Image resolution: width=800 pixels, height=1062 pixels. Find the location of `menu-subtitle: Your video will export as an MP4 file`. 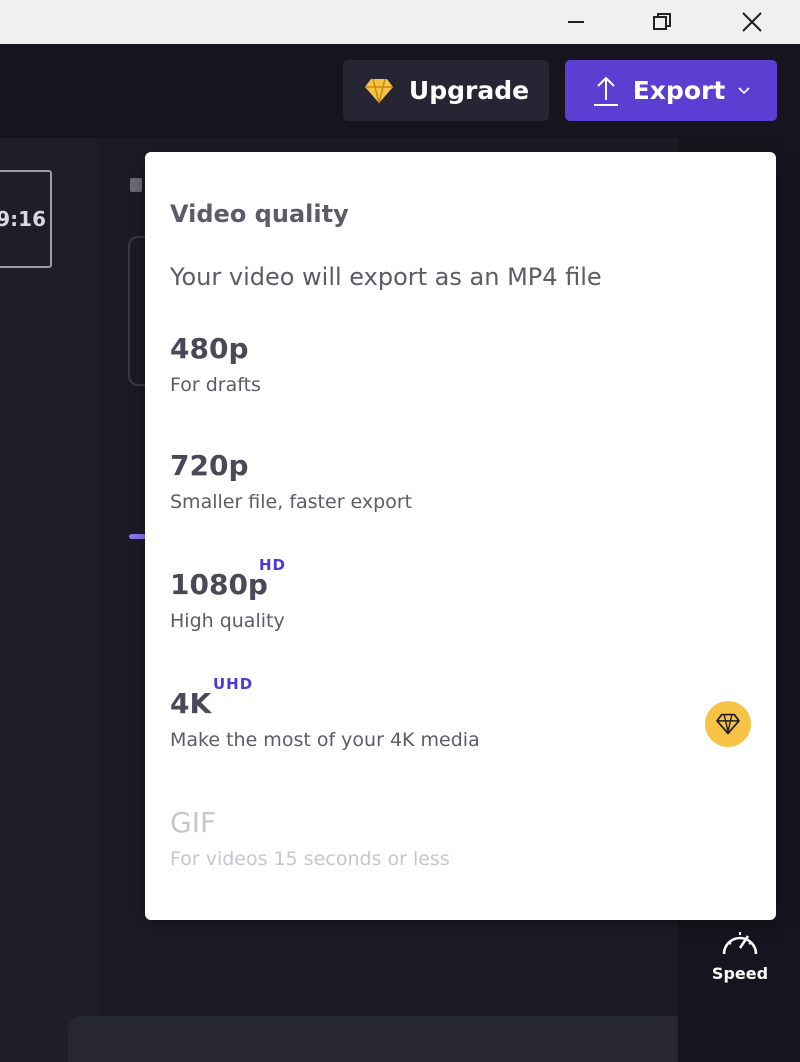

menu-subtitle: Your video will export as an MP4 file is located at coordinates (386, 277).